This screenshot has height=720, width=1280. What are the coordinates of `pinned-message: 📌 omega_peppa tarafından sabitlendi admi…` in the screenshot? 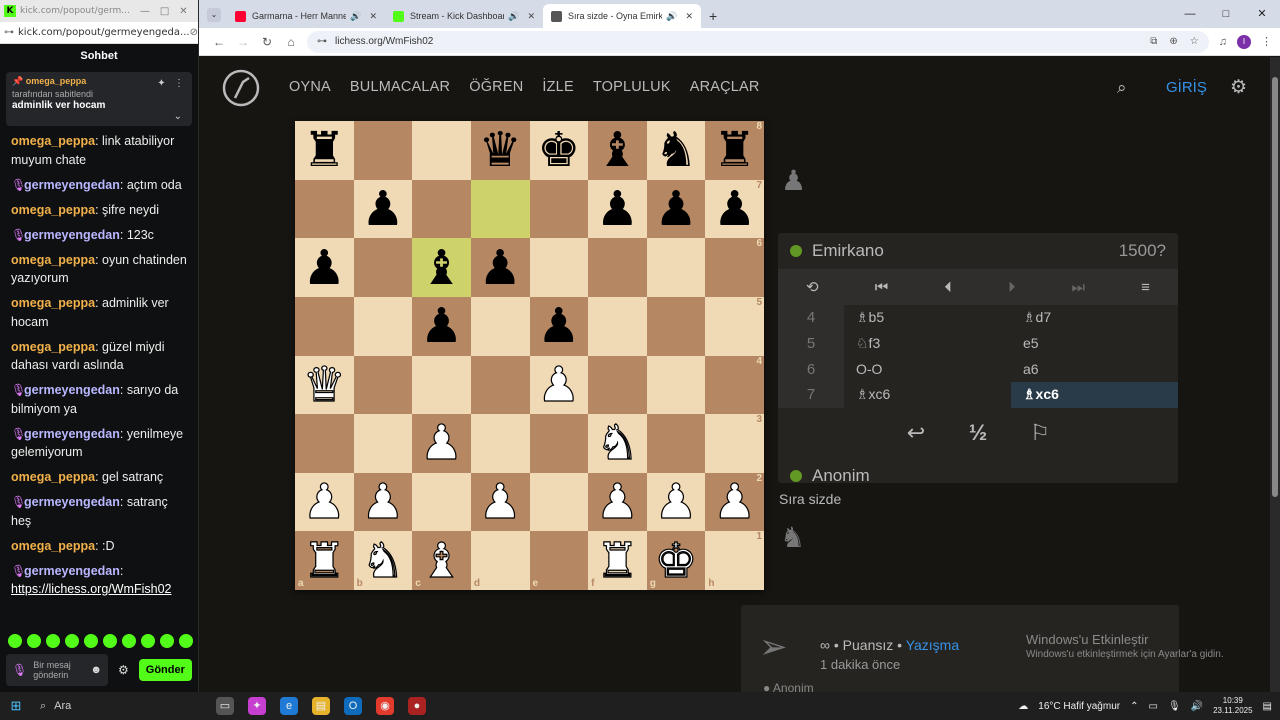 It's located at (99, 99).